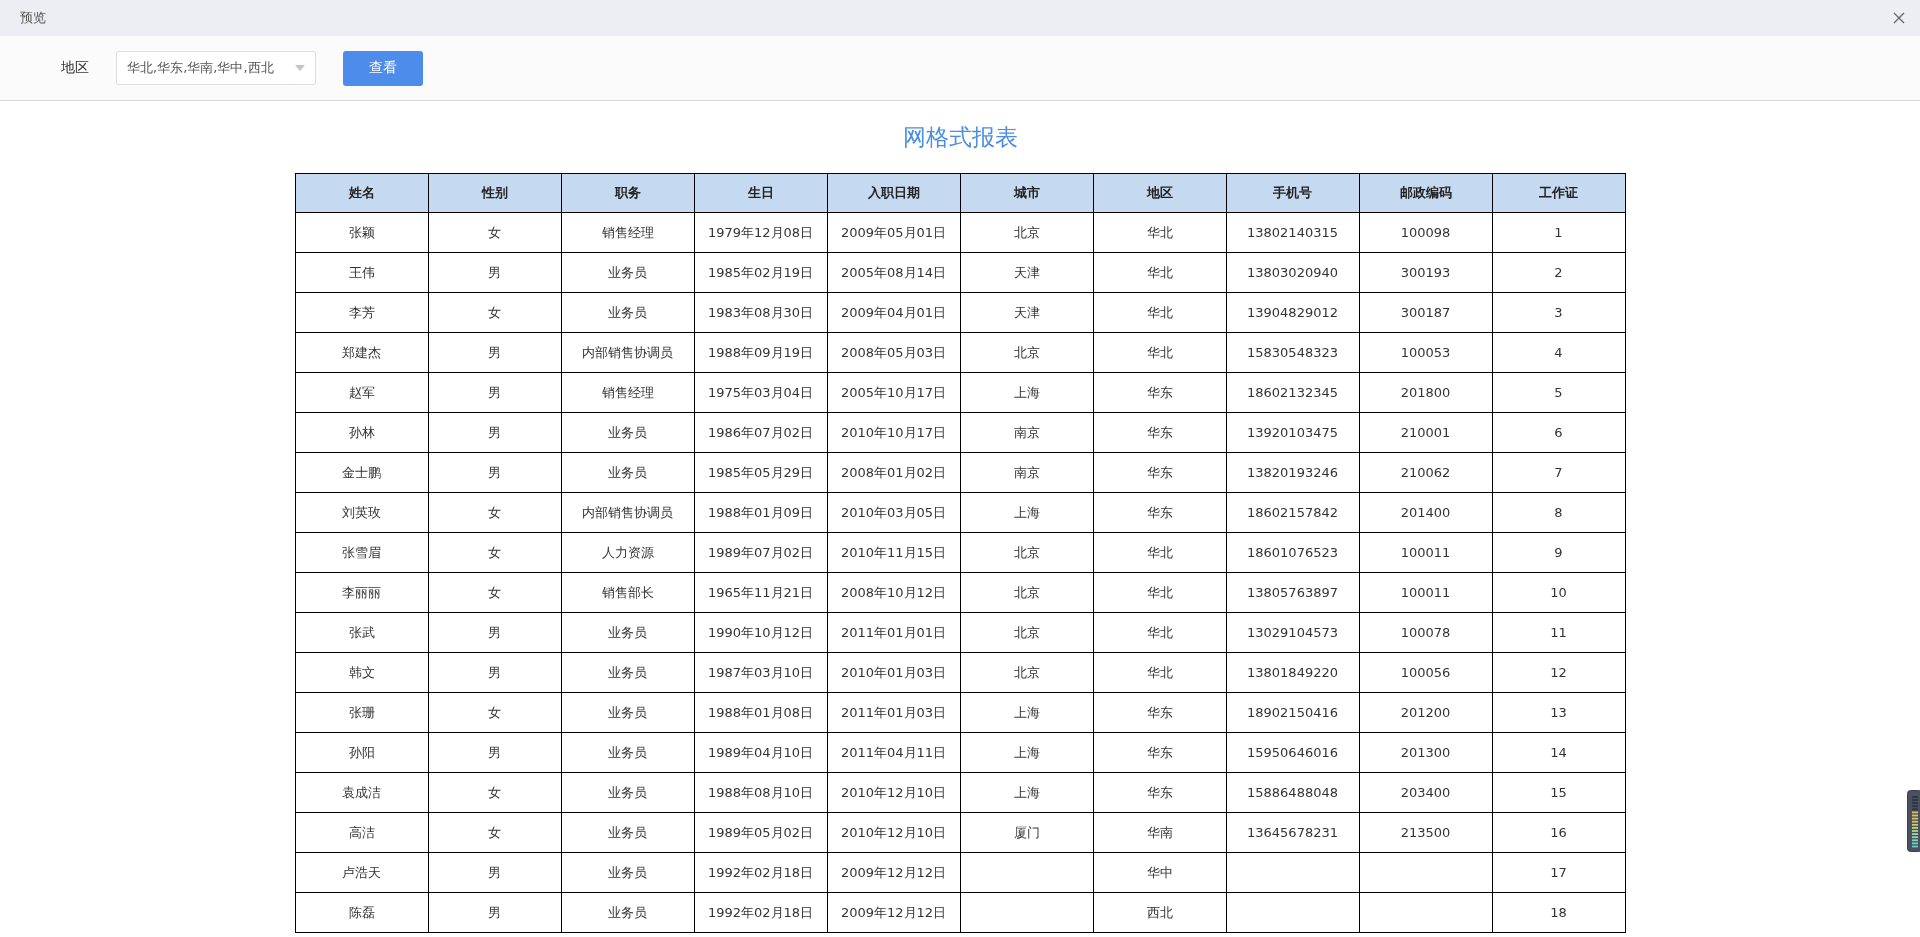 The height and width of the screenshot is (937, 1920). What do you see at coordinates (1425, 552) in the screenshot?
I see `table-cell: 100011` at bounding box center [1425, 552].